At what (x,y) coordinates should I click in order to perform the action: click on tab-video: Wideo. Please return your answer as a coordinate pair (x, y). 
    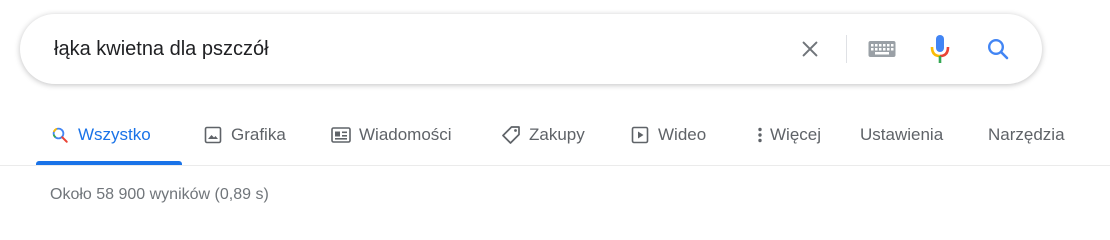
    Looking at the image, I should click on (668, 135).